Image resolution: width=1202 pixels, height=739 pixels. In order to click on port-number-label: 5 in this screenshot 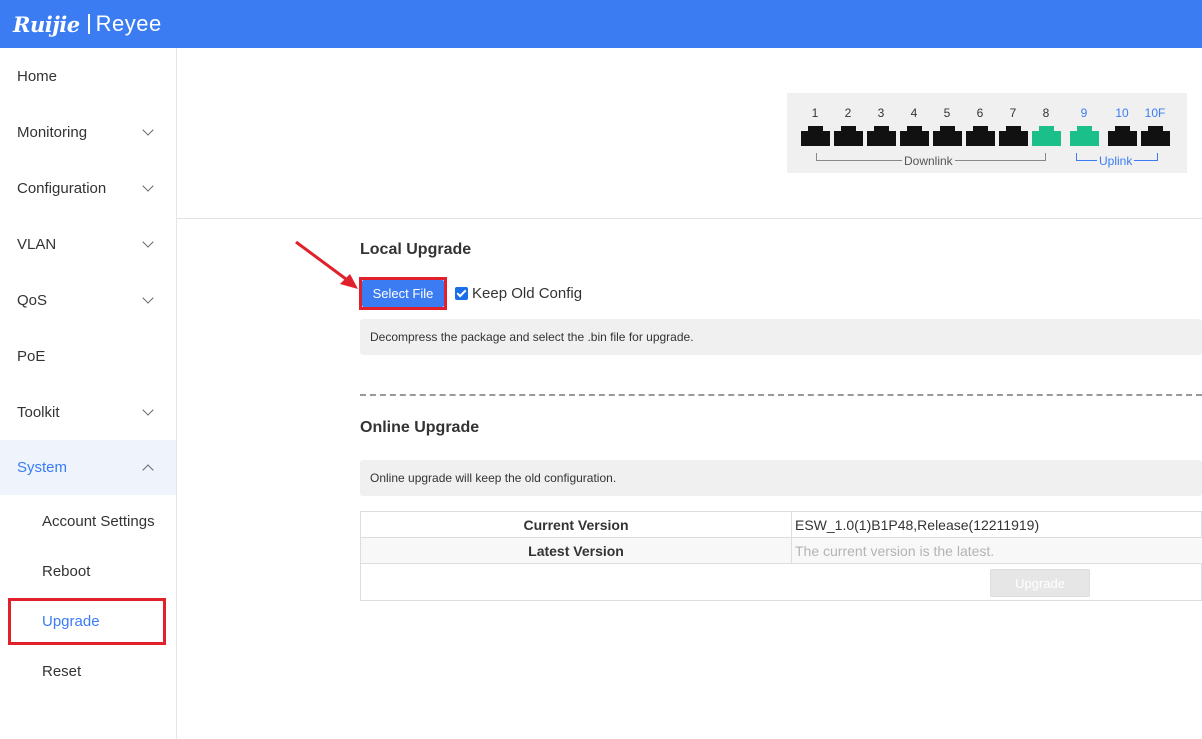, I will do `click(947, 113)`.